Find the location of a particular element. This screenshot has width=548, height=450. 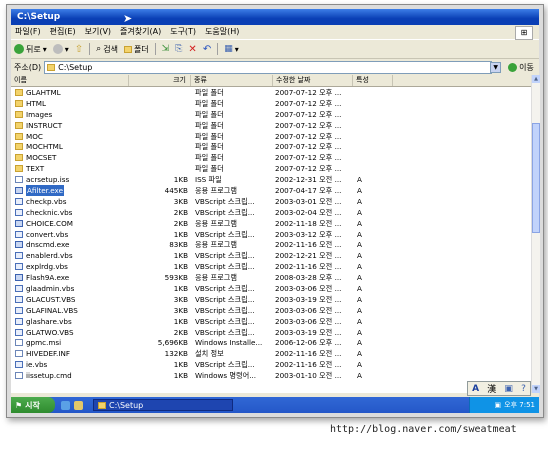

file-size: 1KB is located at coordinates (180, 256).